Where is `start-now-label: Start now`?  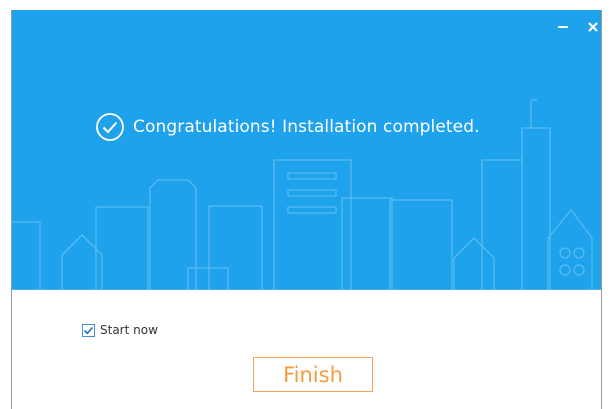 start-now-label: Start now is located at coordinates (129, 330).